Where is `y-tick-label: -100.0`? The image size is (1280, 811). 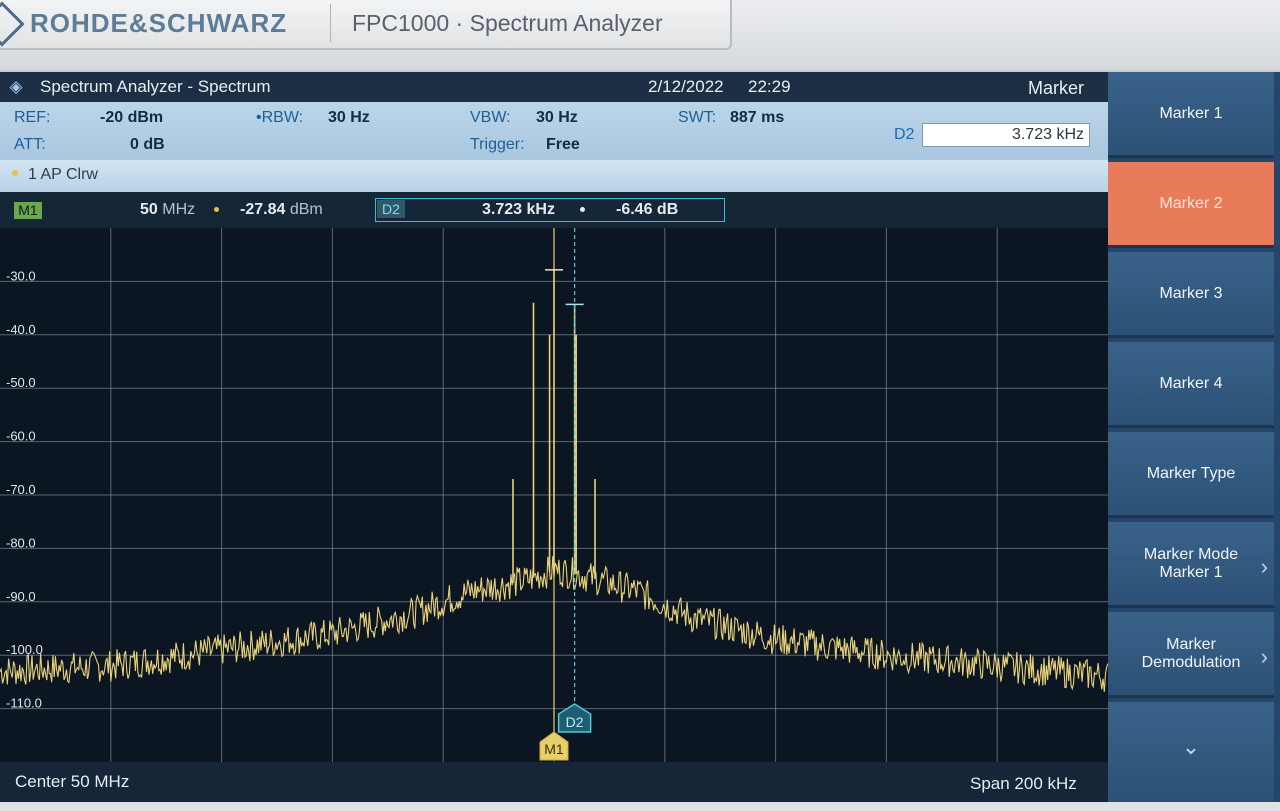 y-tick-label: -100.0 is located at coordinates (24, 649).